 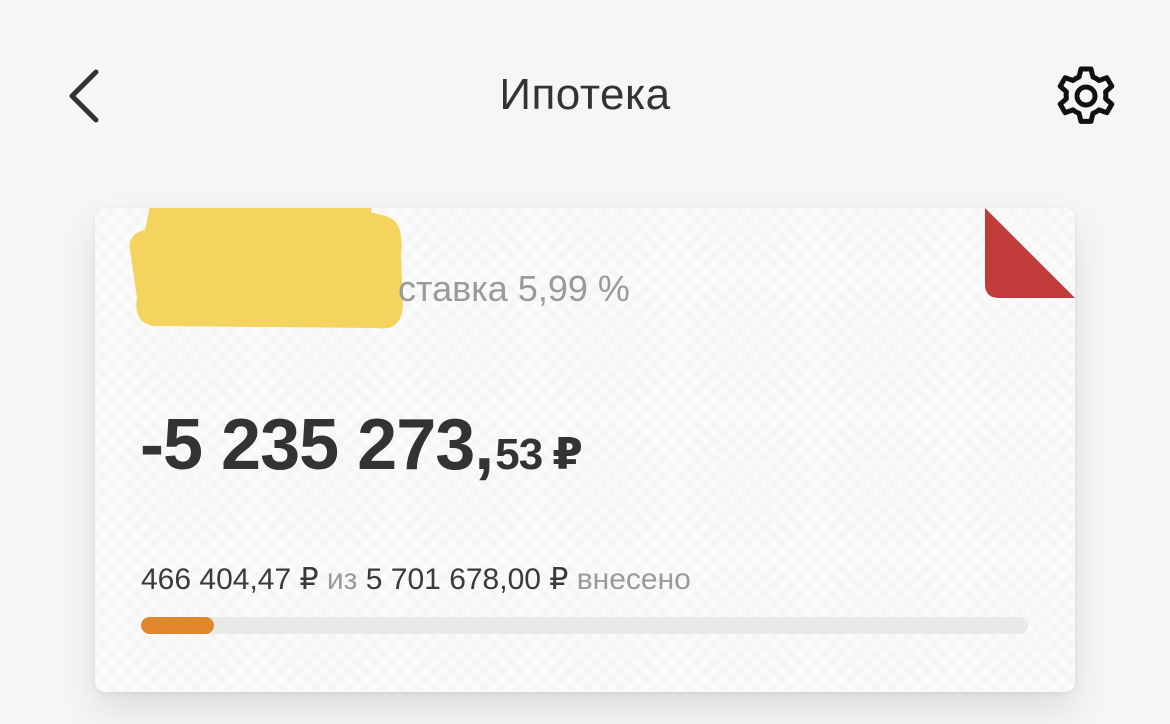 I want to click on page-title: Ипотека, so click(x=585, y=94).